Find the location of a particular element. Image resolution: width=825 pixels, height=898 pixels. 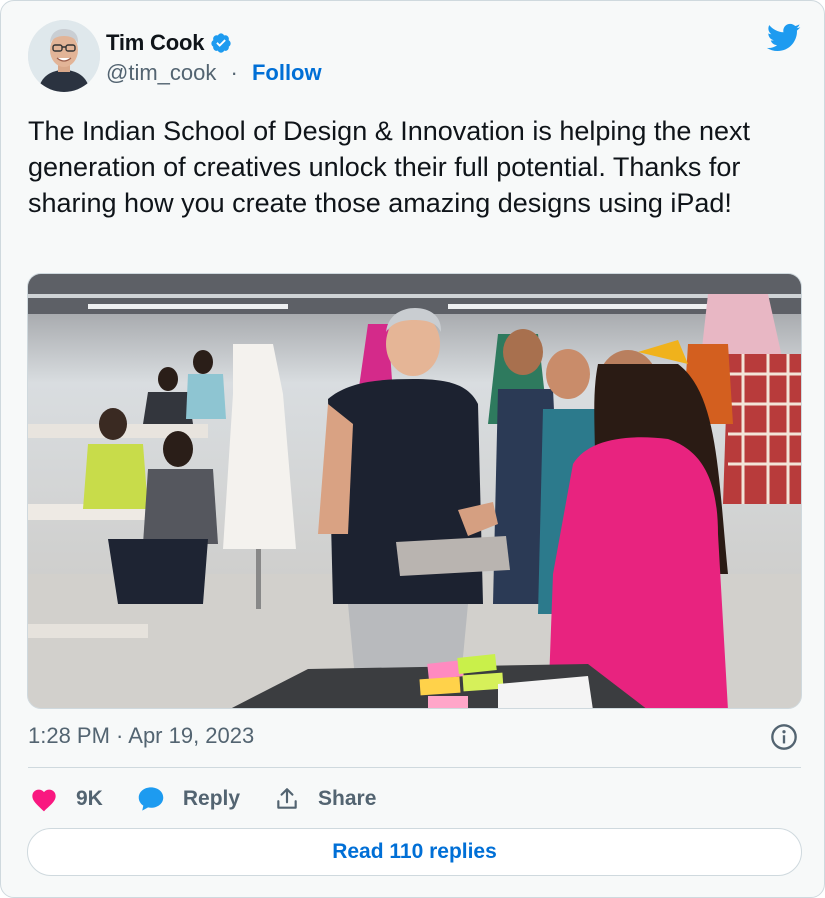

author-avatar is located at coordinates (64, 56).